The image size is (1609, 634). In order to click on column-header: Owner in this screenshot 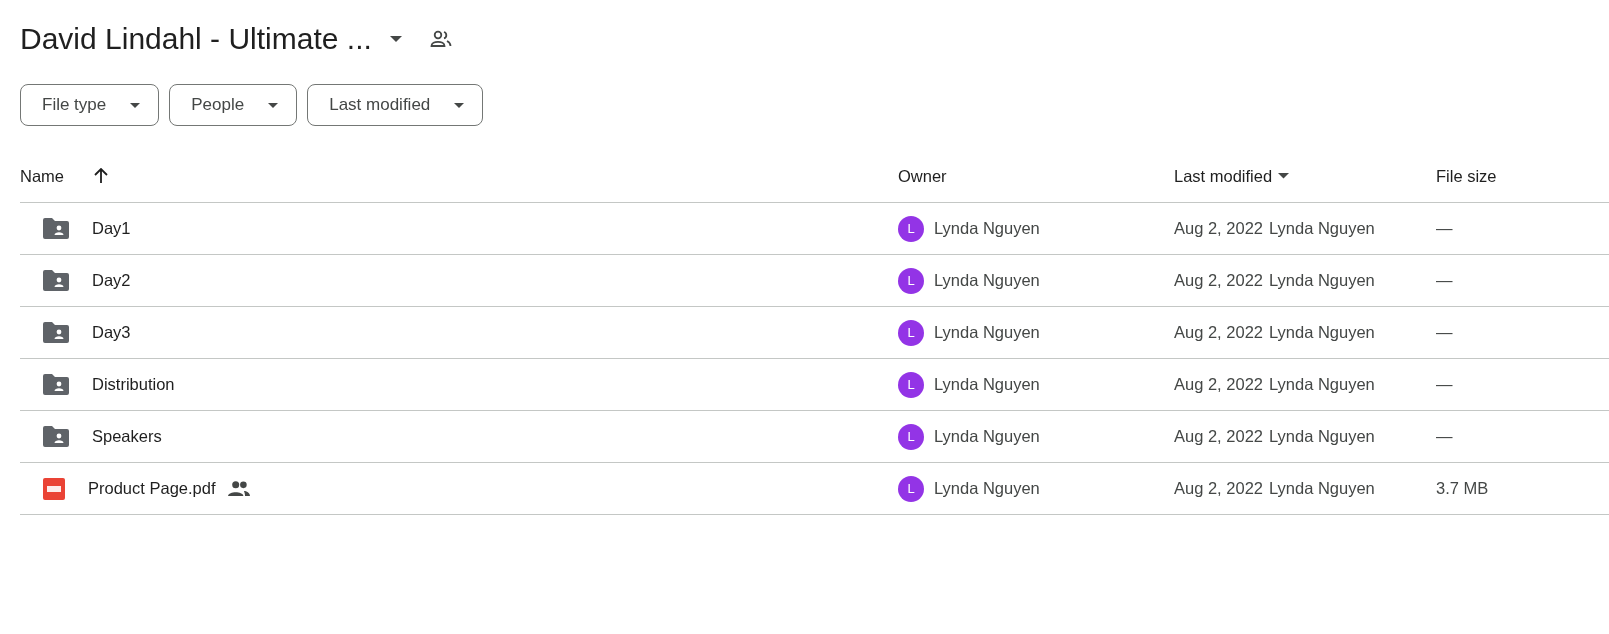, I will do `click(922, 176)`.